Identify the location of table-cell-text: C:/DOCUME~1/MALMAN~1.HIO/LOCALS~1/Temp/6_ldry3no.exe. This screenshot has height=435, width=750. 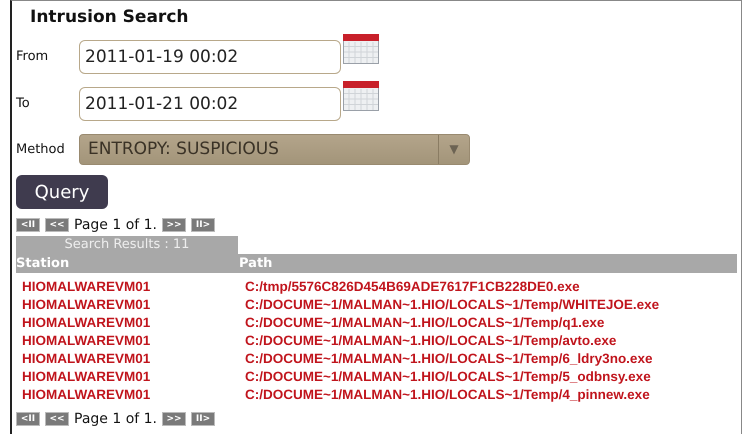
(448, 358).